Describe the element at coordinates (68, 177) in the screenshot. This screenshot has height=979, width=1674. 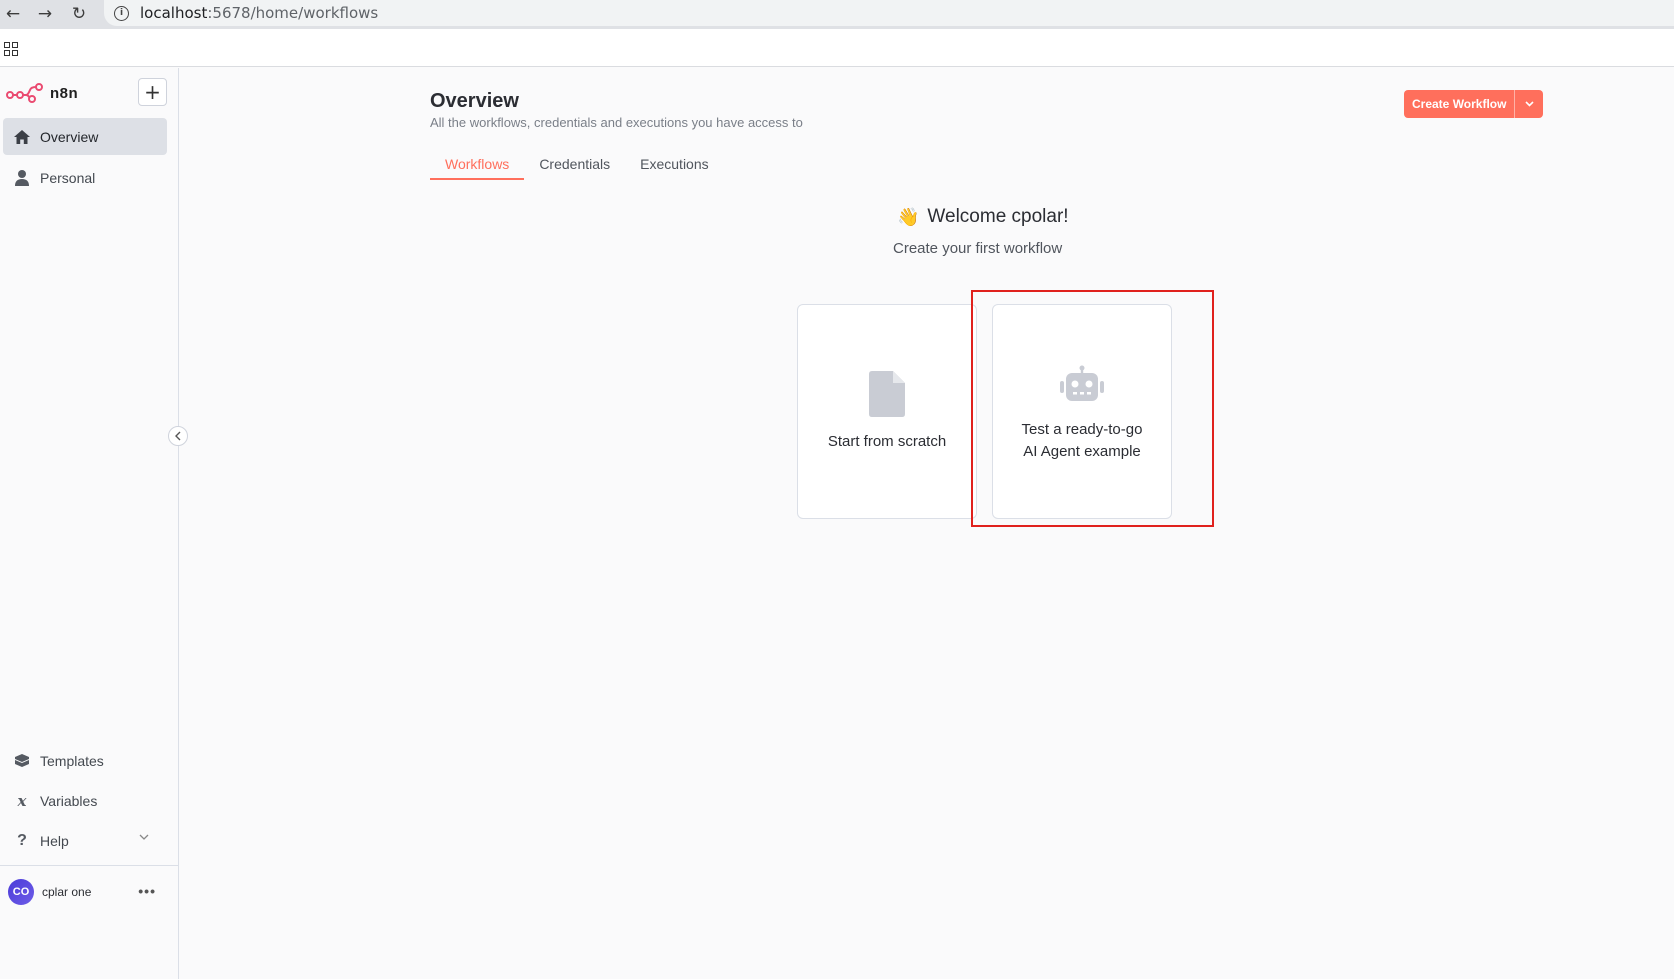
I see `sidebar-item-label: Personal` at that location.